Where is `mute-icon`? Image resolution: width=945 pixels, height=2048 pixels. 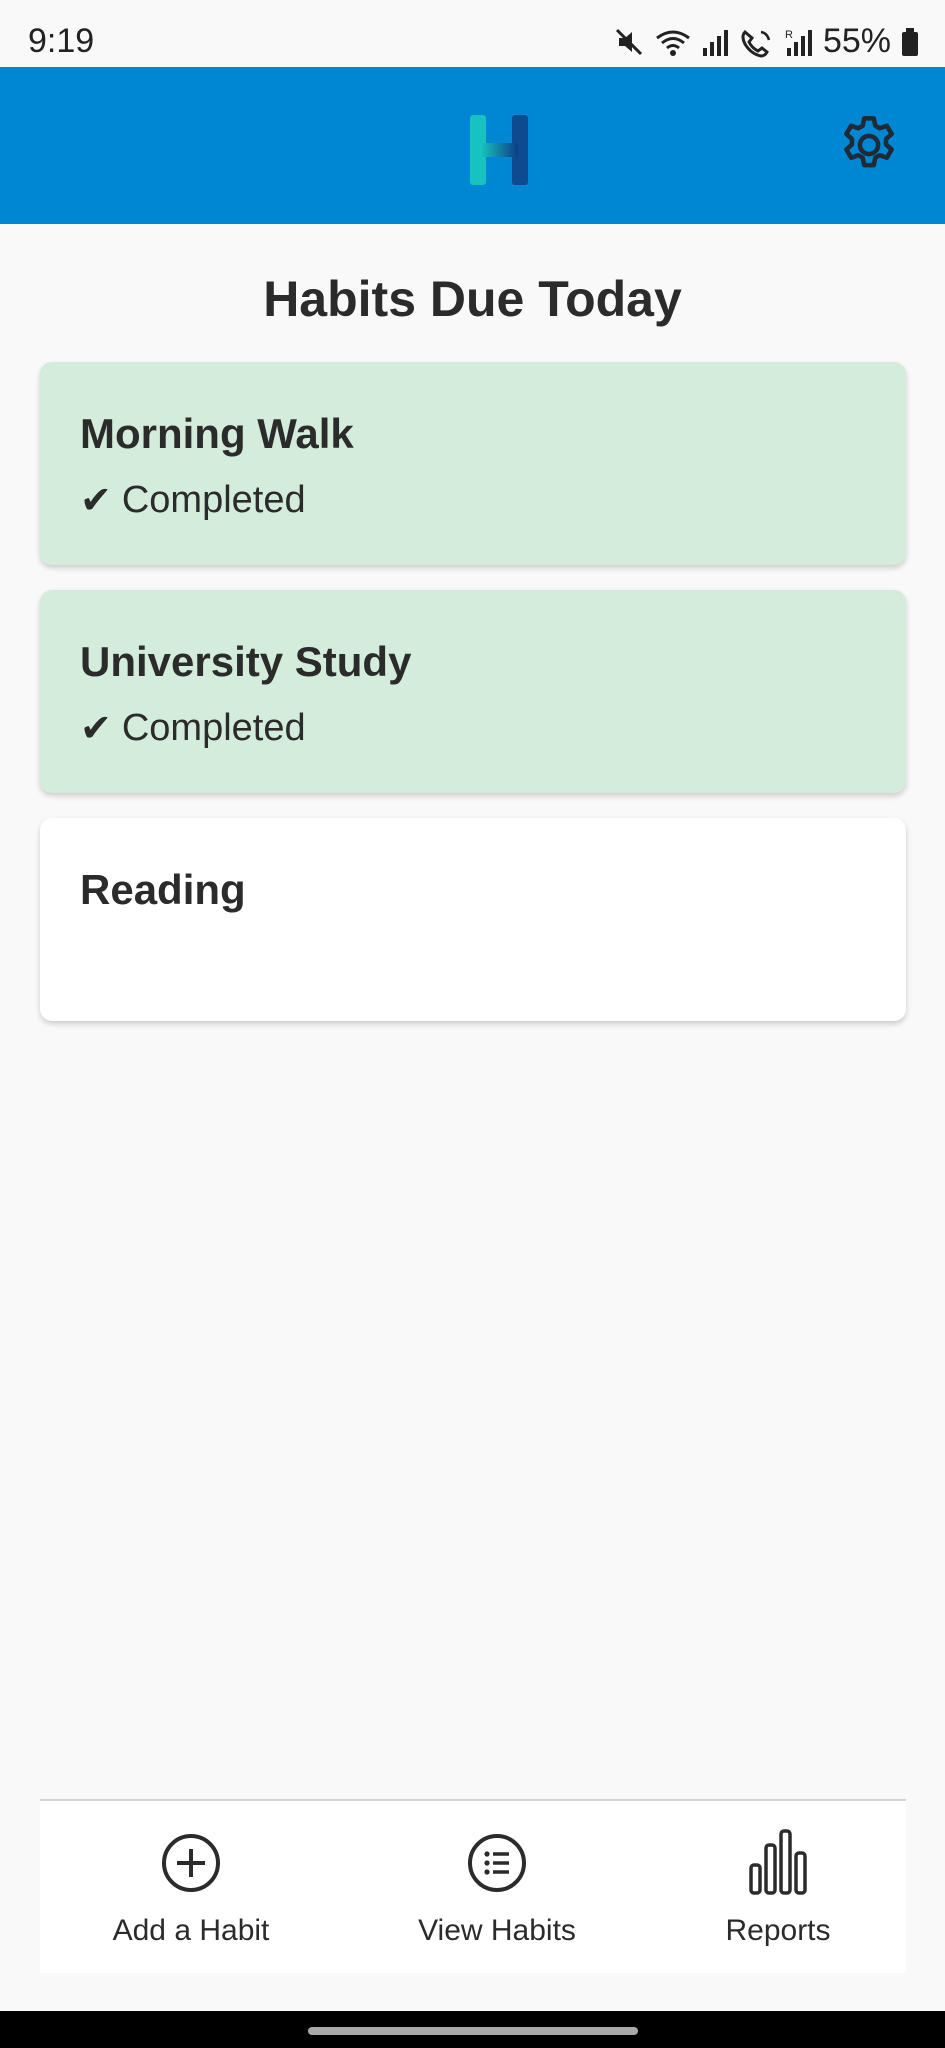
mute-icon is located at coordinates (629, 42).